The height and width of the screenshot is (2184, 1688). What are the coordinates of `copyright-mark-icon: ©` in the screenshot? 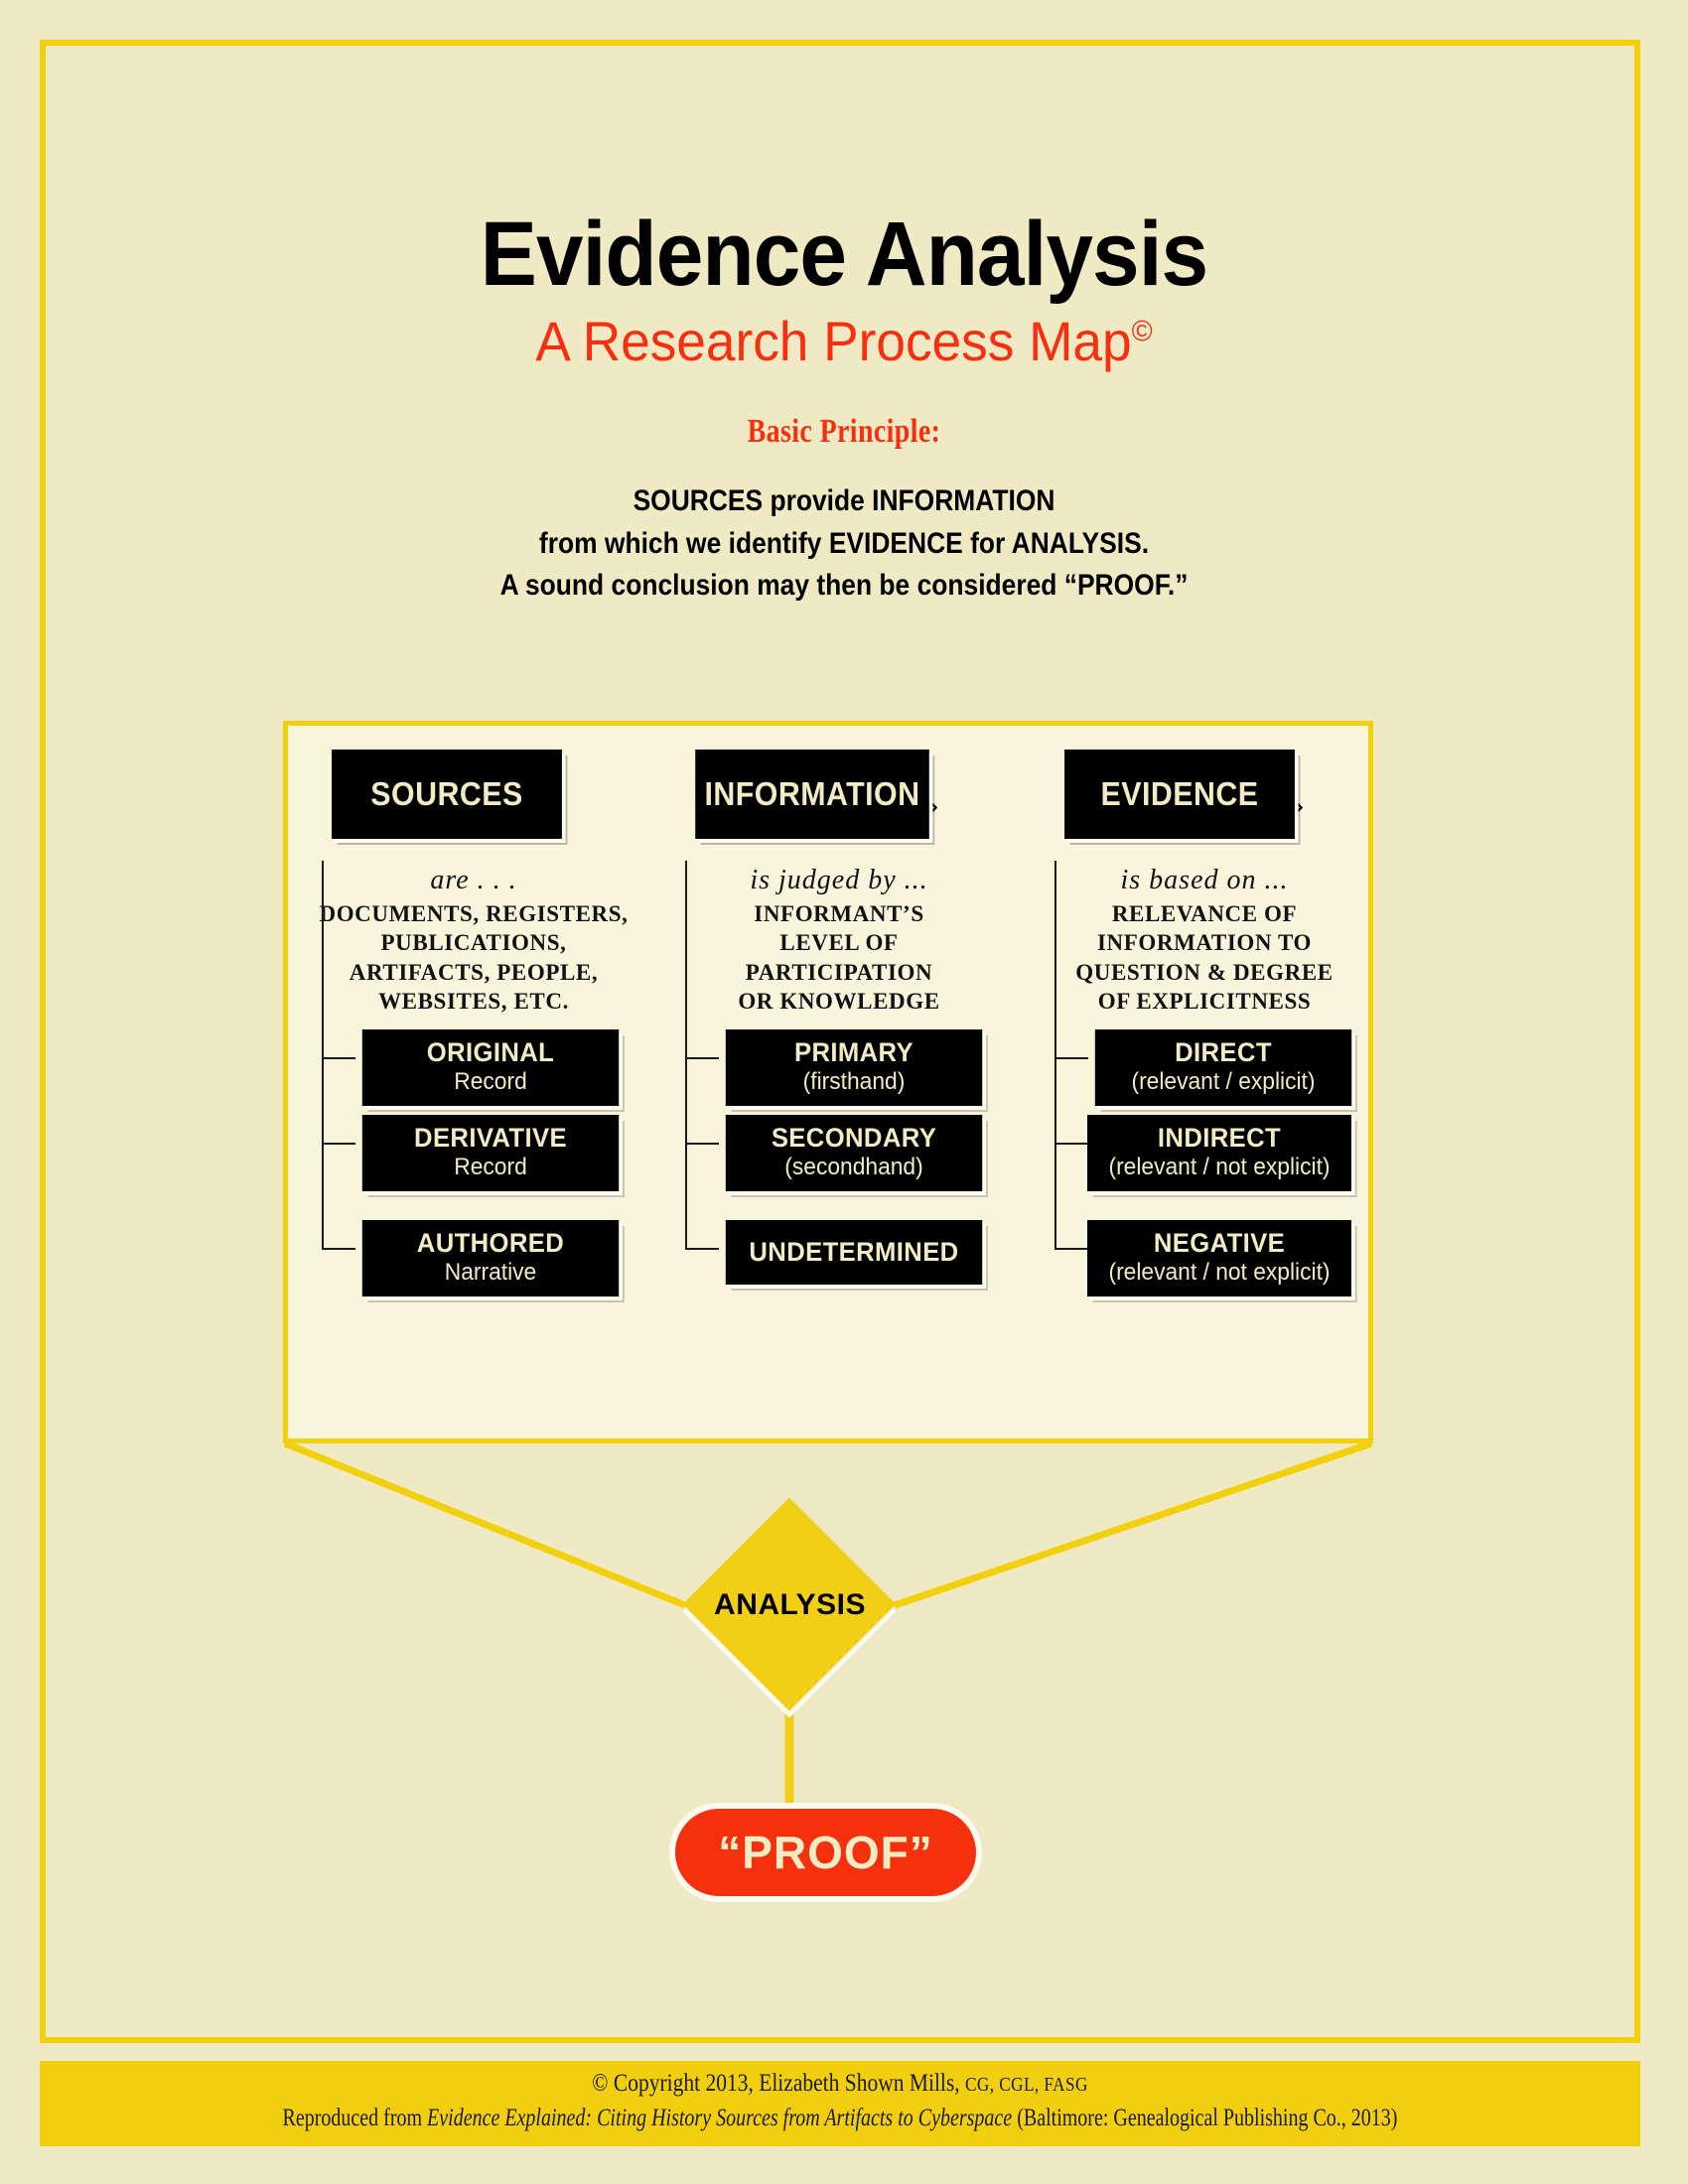 It's located at (1142, 331).